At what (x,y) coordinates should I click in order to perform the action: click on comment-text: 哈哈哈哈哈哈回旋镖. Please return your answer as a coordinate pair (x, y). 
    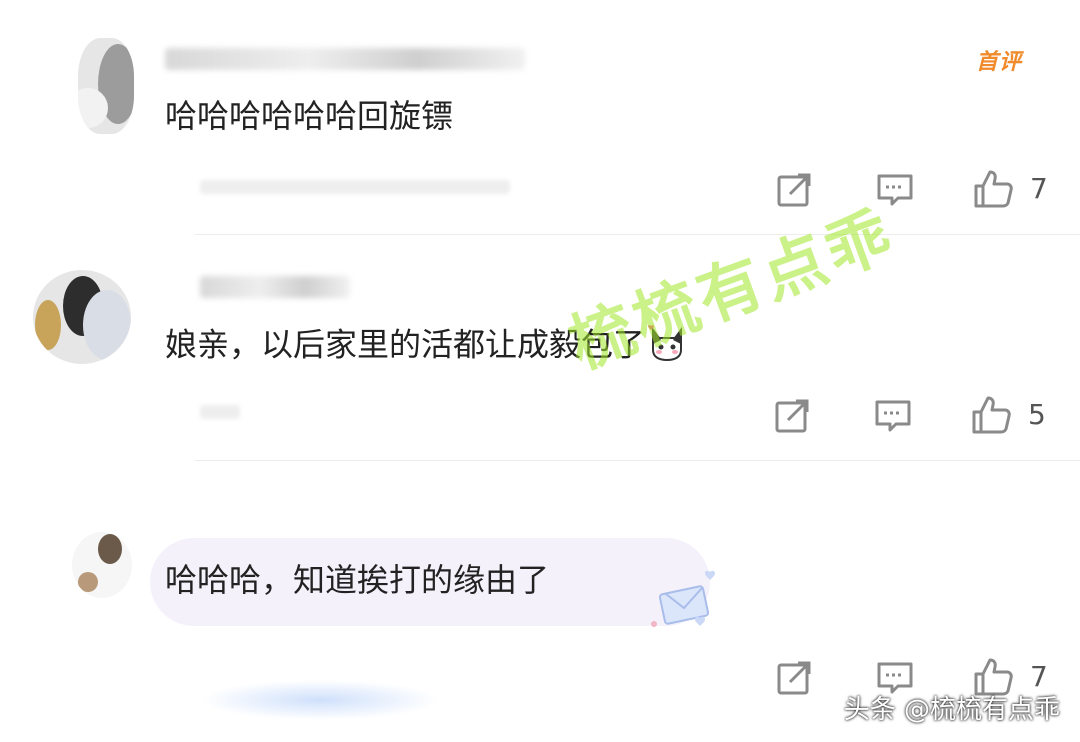
    Looking at the image, I should click on (309, 116).